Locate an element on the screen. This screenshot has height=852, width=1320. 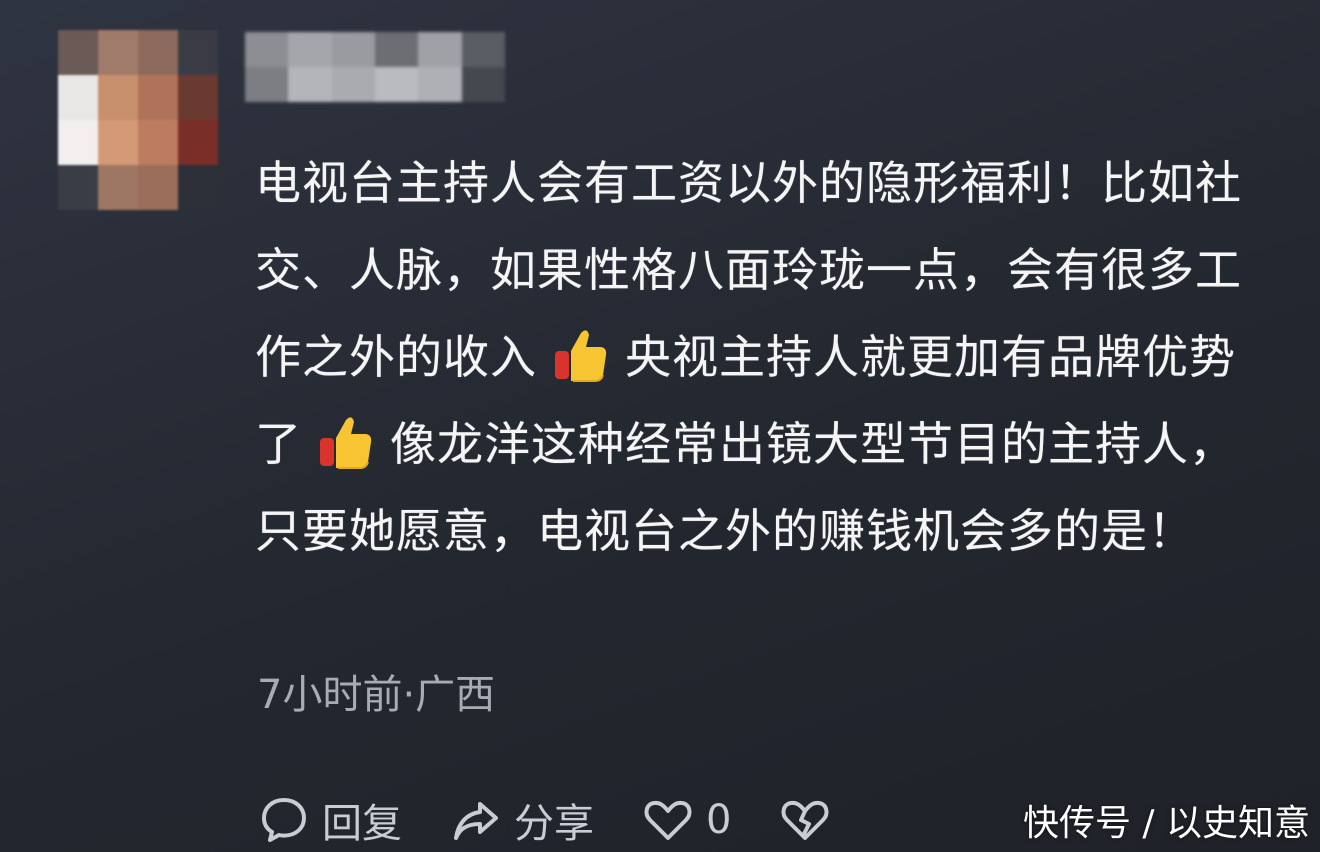
broken-heart-icon is located at coordinates (805, 820).